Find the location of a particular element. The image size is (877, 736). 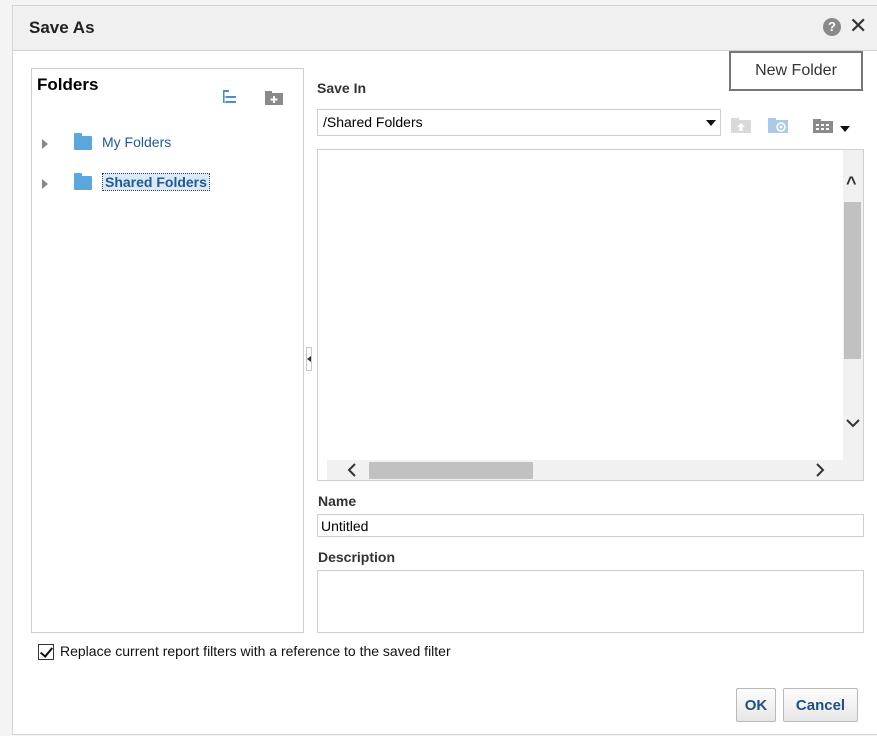

up-folder-icon is located at coordinates (741, 125).